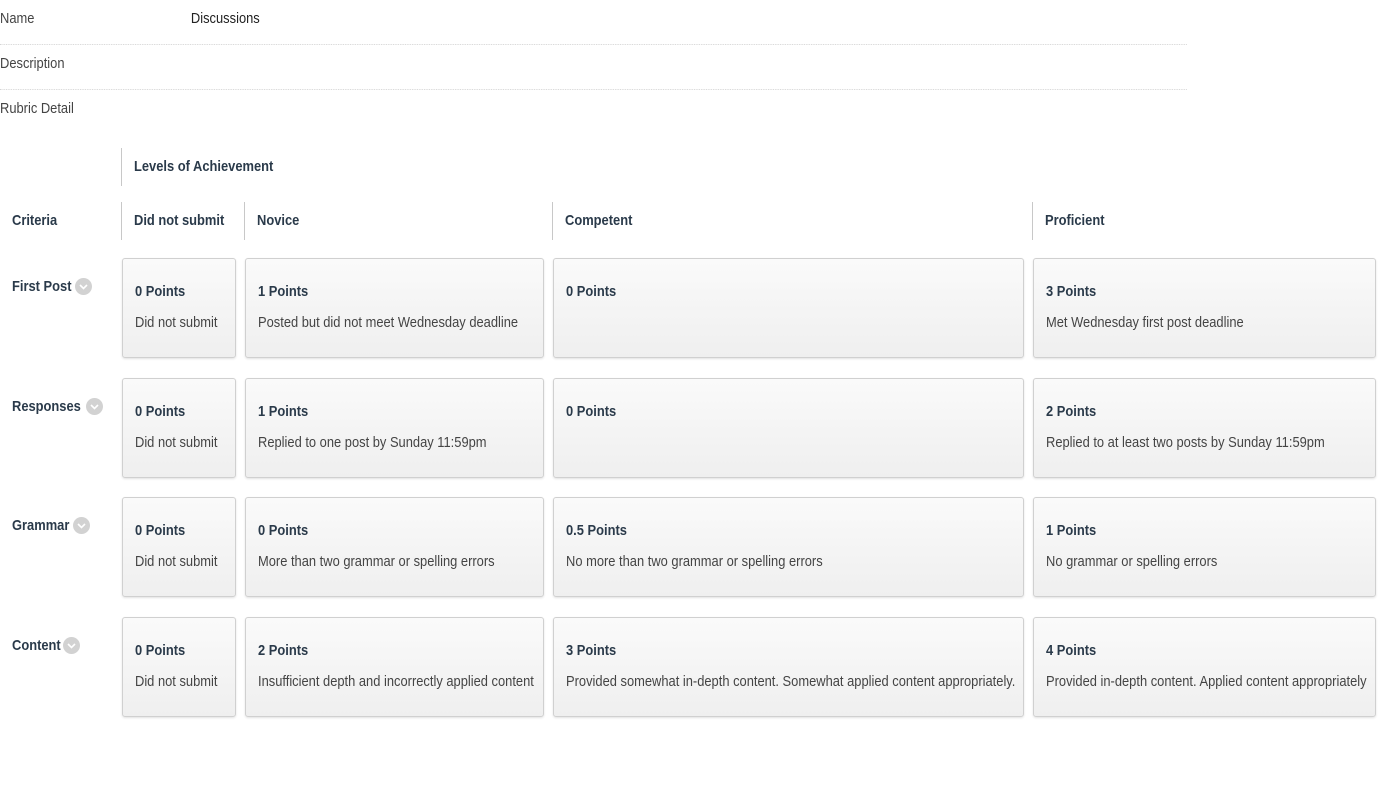 The height and width of the screenshot is (792, 1380). What do you see at coordinates (593, 67) in the screenshot?
I see `description-row: Description` at bounding box center [593, 67].